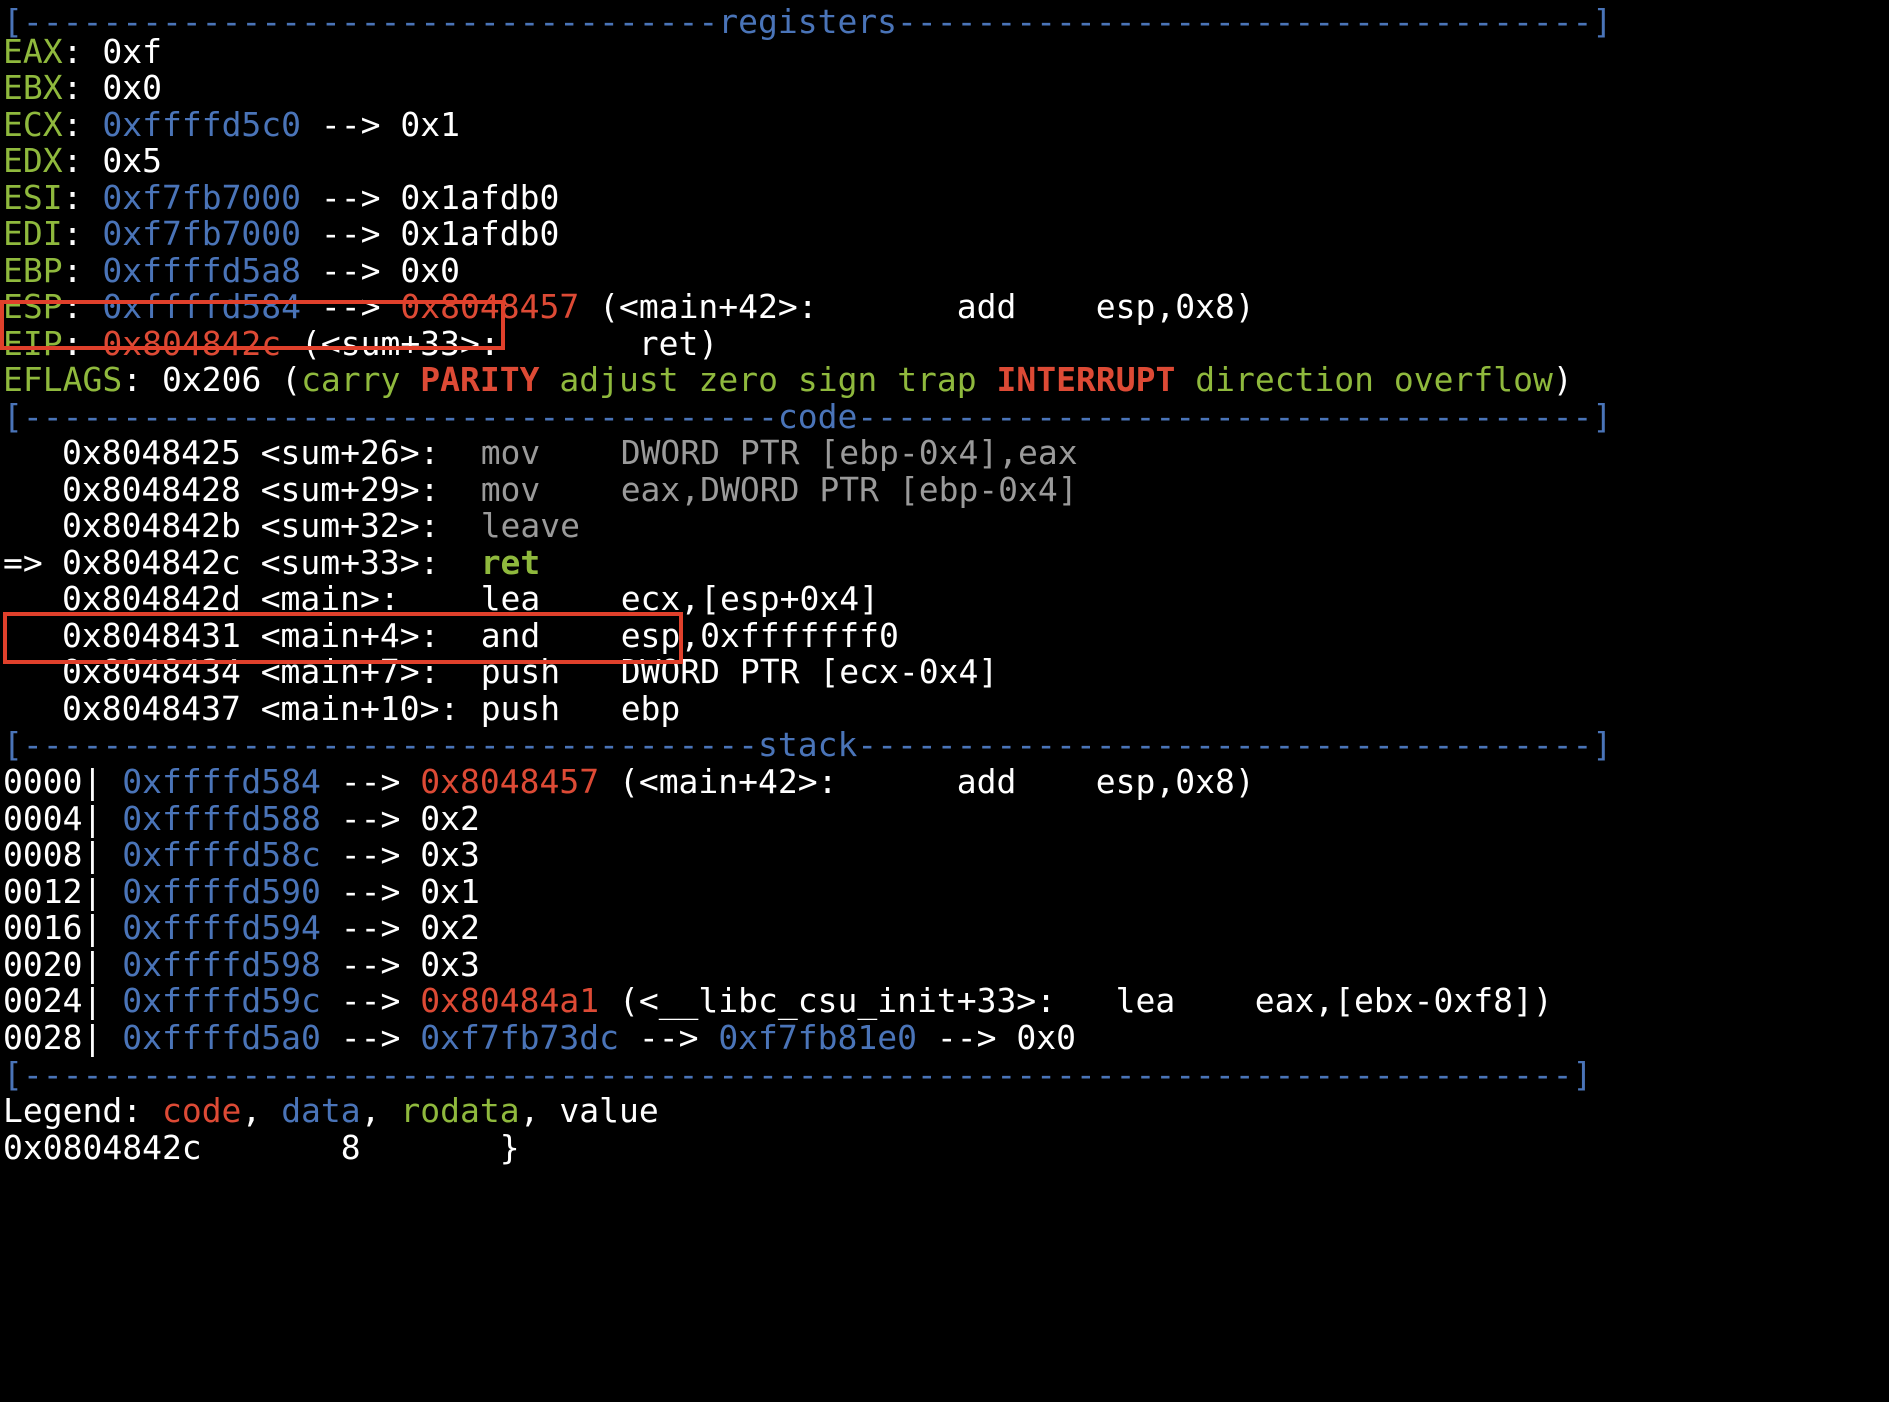 Image resolution: width=1889 pixels, height=1402 pixels. I want to click on instruction-operands: eax,DWORD PTR [ebp-0x4], so click(849, 489).